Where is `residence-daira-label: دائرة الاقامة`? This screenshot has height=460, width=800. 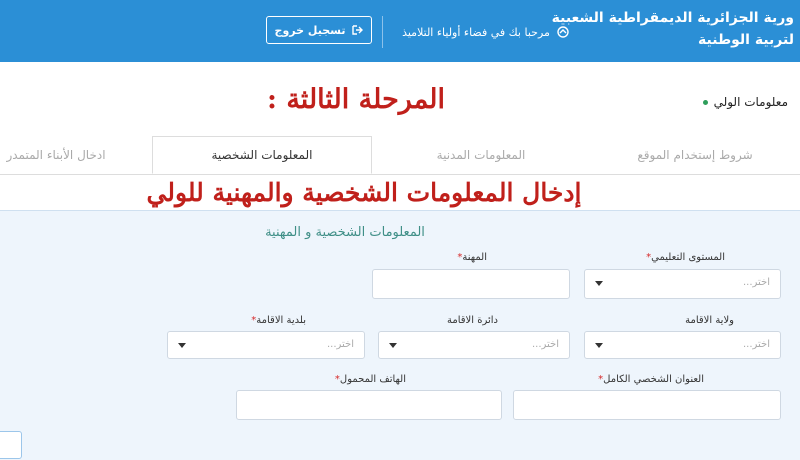 residence-daira-label: دائرة الاقامة is located at coordinates (472, 320).